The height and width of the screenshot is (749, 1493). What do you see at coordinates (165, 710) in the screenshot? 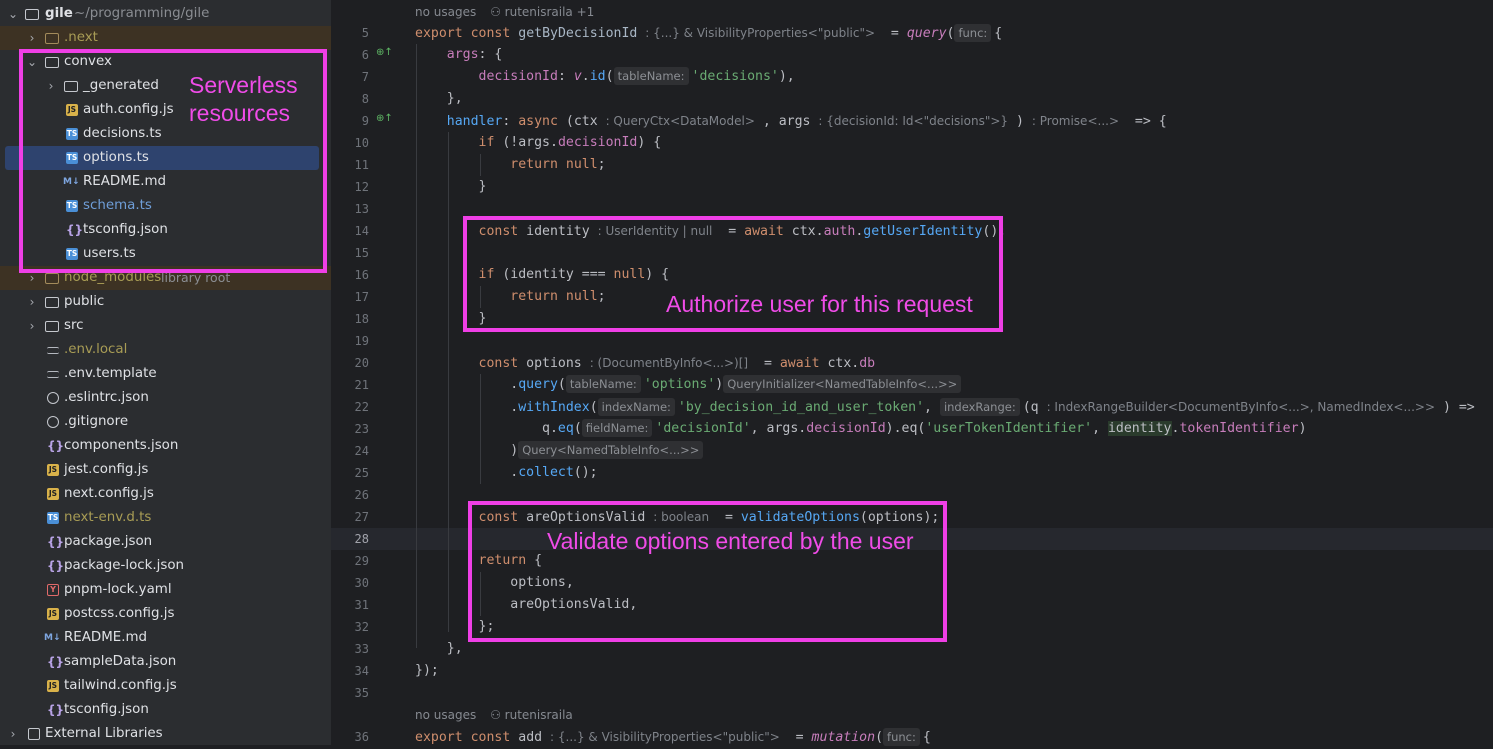
I see `tree-item-tsconfig-root: {} tsconfig.json` at bounding box center [165, 710].